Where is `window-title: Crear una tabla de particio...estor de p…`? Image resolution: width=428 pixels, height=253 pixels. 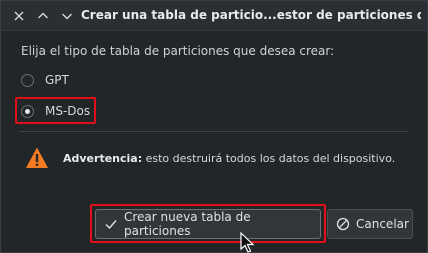 window-title: Crear una tabla de particio...estor de p… is located at coordinates (251, 15).